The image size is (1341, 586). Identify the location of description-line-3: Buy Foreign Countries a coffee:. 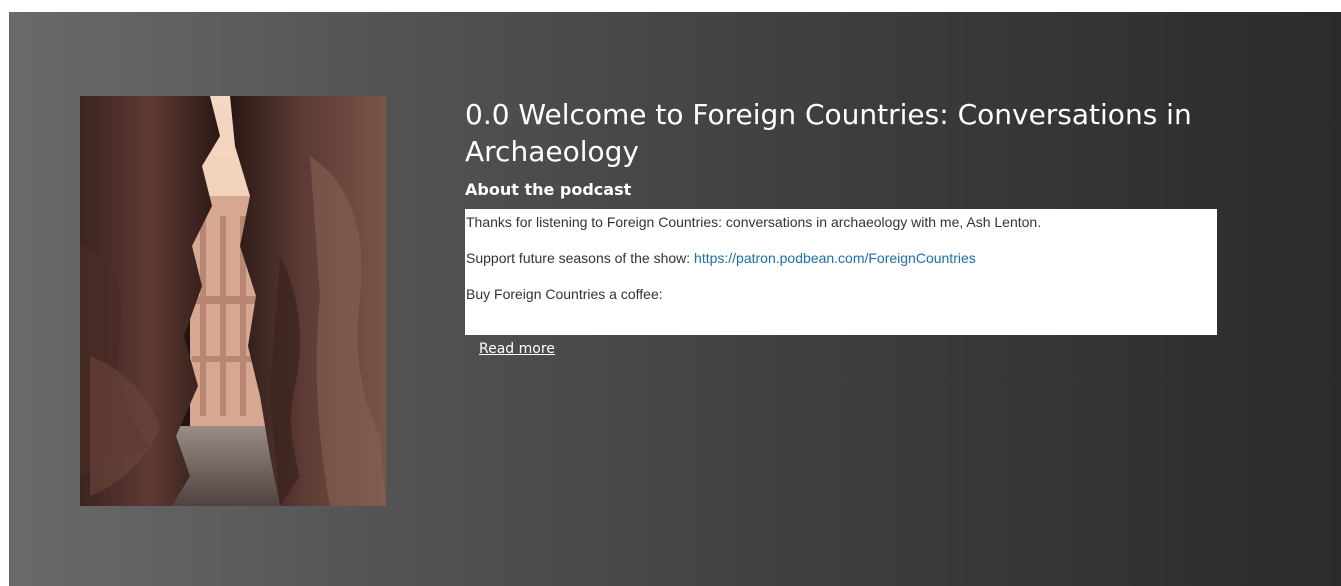
(564, 294).